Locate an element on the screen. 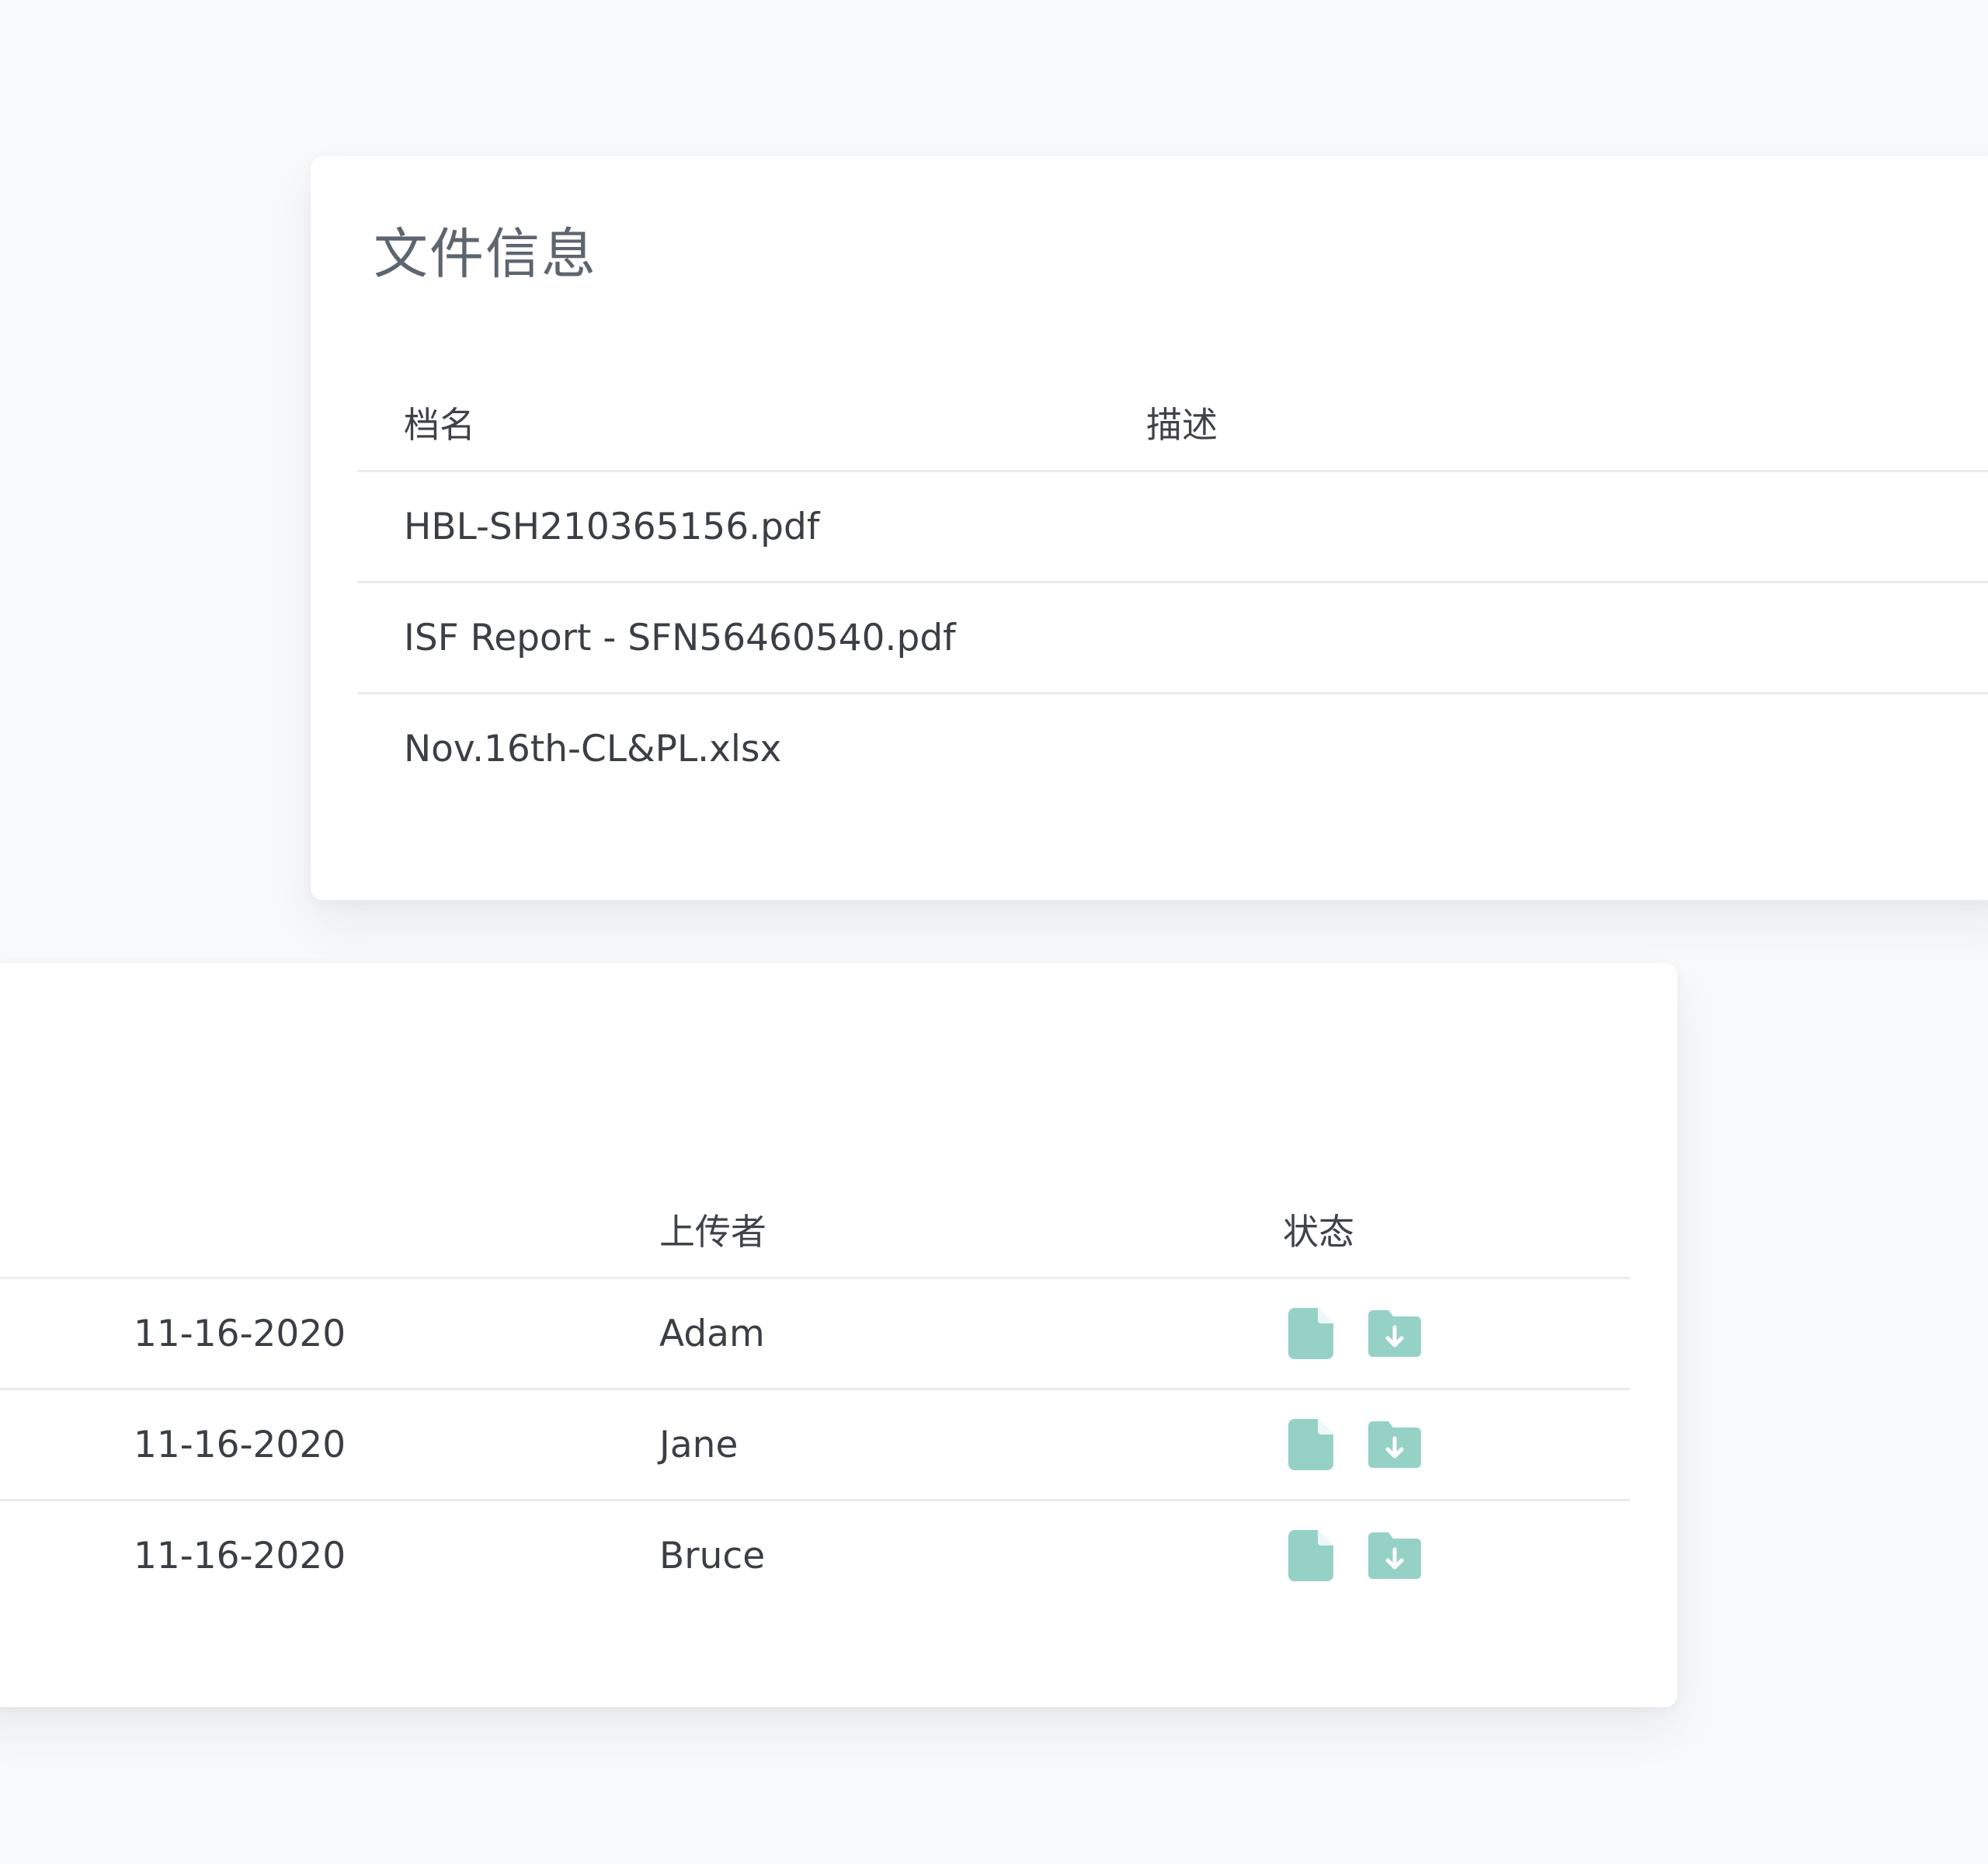 This screenshot has height=1864, width=1988. files-table-header: 档名 描述 is located at coordinates (1172, 419).